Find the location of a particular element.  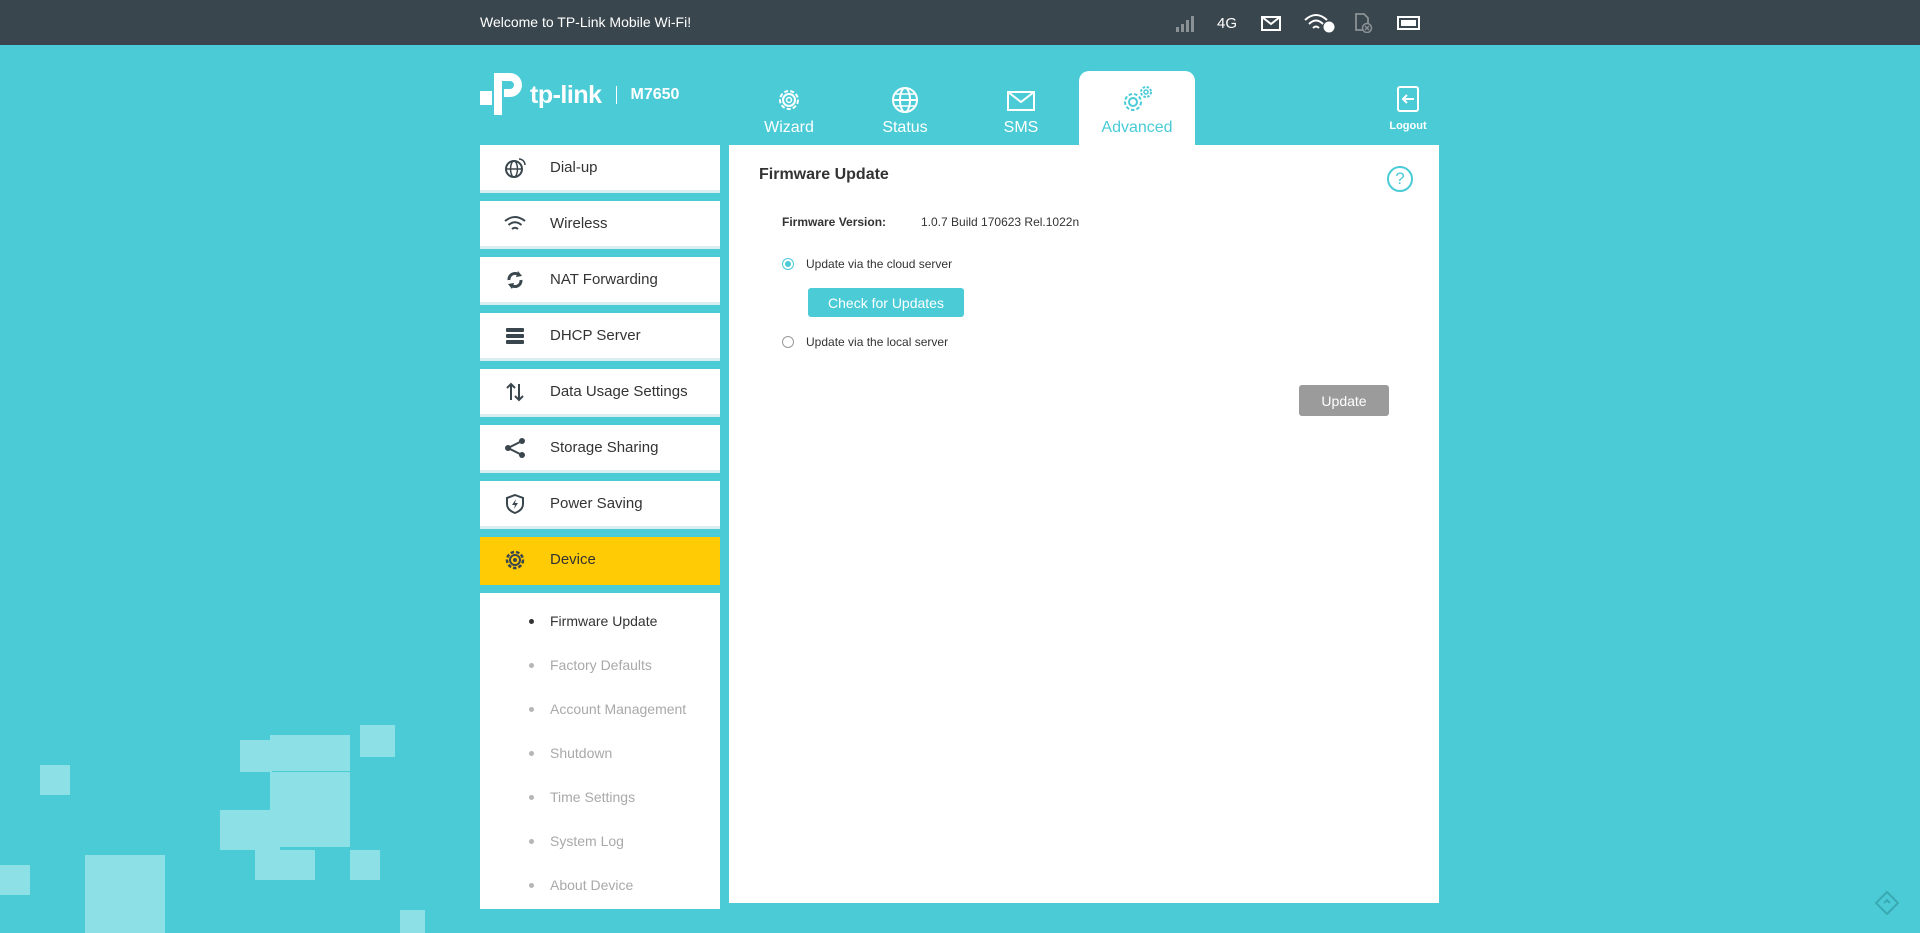

model-name: M7650 is located at coordinates (655, 94).